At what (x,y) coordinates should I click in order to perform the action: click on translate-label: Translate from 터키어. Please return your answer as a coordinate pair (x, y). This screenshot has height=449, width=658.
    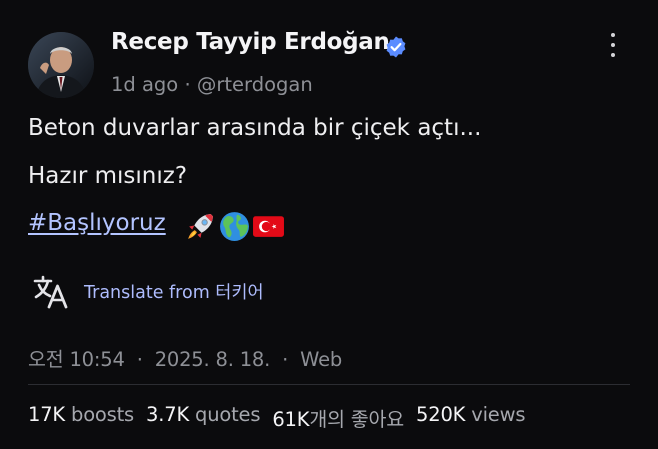
    Looking at the image, I should click on (174, 291).